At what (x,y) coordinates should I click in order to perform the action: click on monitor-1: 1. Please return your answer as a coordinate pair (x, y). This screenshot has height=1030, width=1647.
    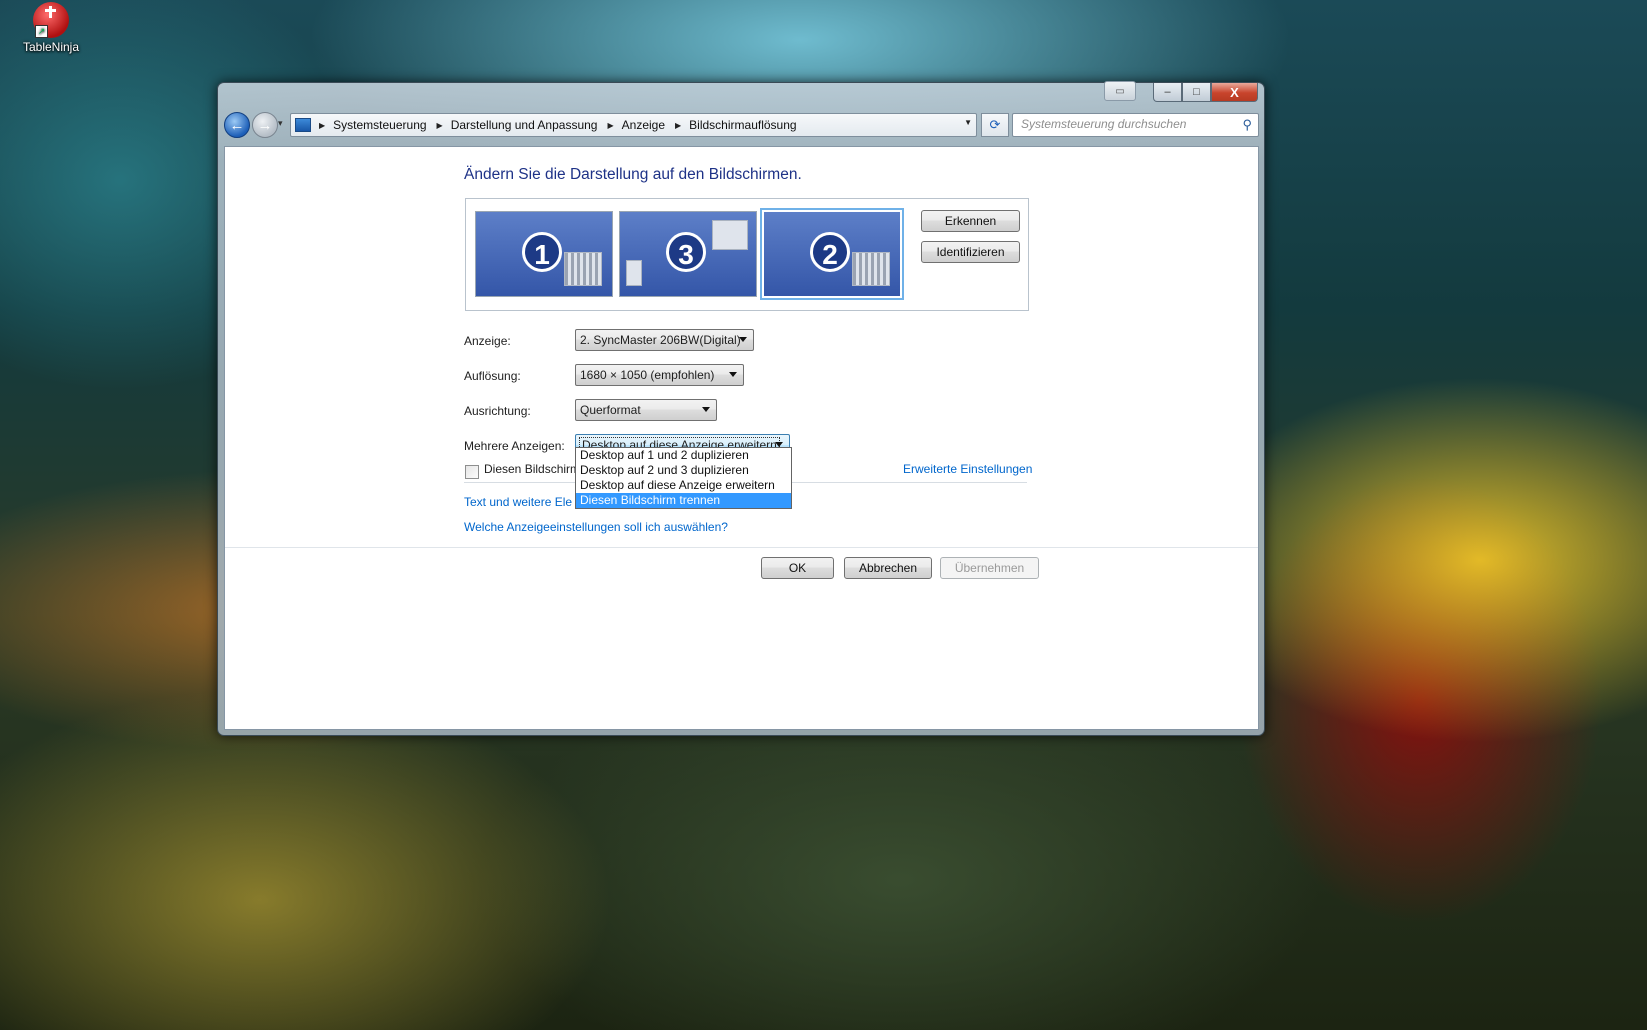
    Looking at the image, I should click on (544, 254).